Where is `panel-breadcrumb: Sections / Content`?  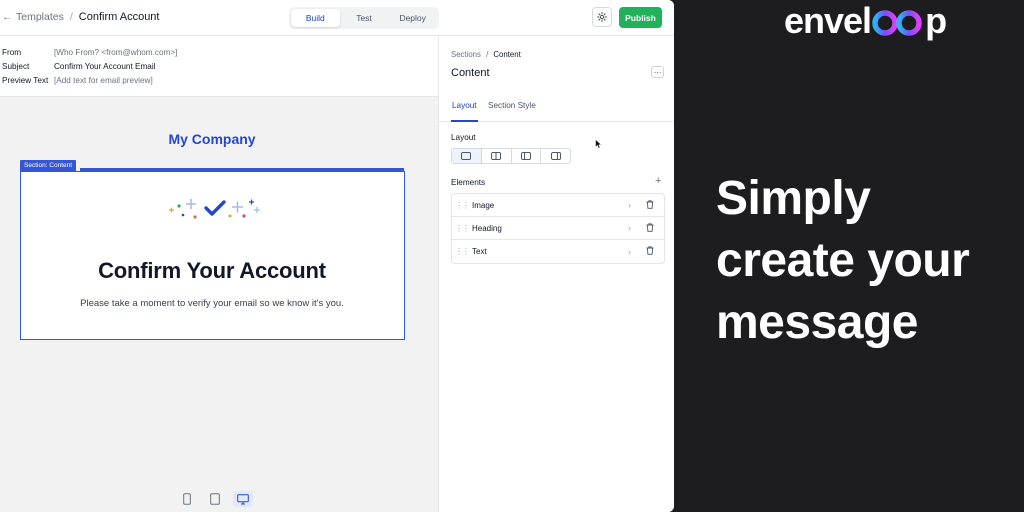 panel-breadcrumb: Sections / Content is located at coordinates (486, 54).